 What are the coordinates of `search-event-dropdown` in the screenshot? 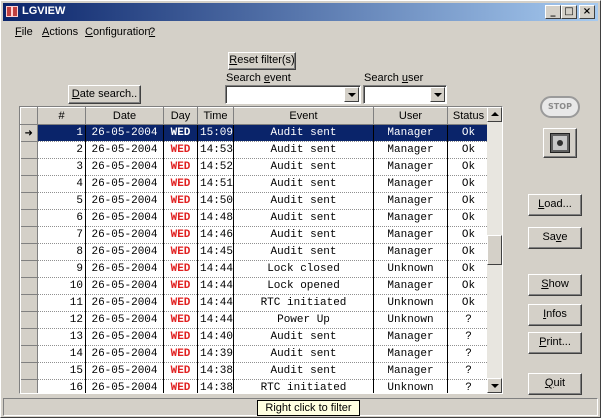 It's located at (293, 94).